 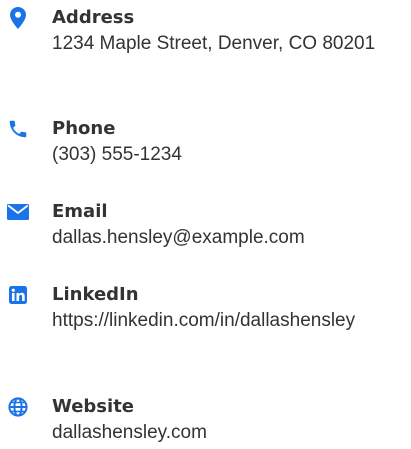 What do you see at coordinates (217, 238) in the screenshot?
I see `email-value: dallas.hensley@example.com` at bounding box center [217, 238].